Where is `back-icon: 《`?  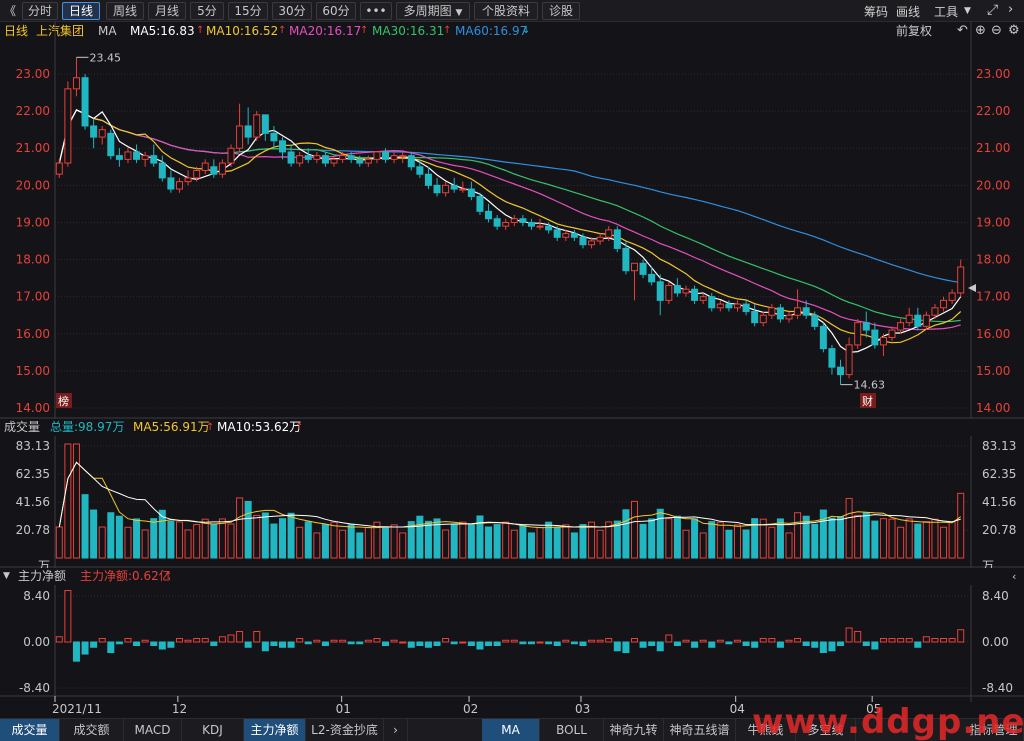
back-icon: 《 is located at coordinates (10, 10).